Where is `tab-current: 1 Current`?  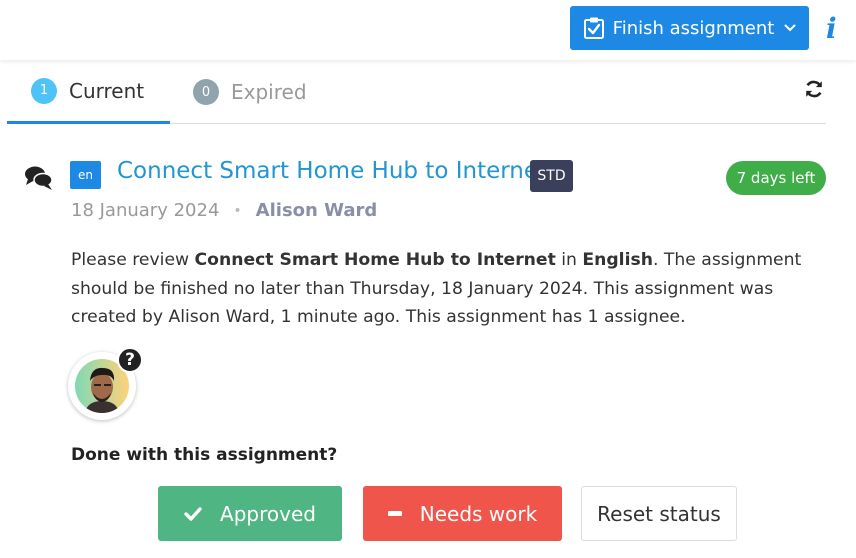
tab-current: 1 Current is located at coordinates (88, 92).